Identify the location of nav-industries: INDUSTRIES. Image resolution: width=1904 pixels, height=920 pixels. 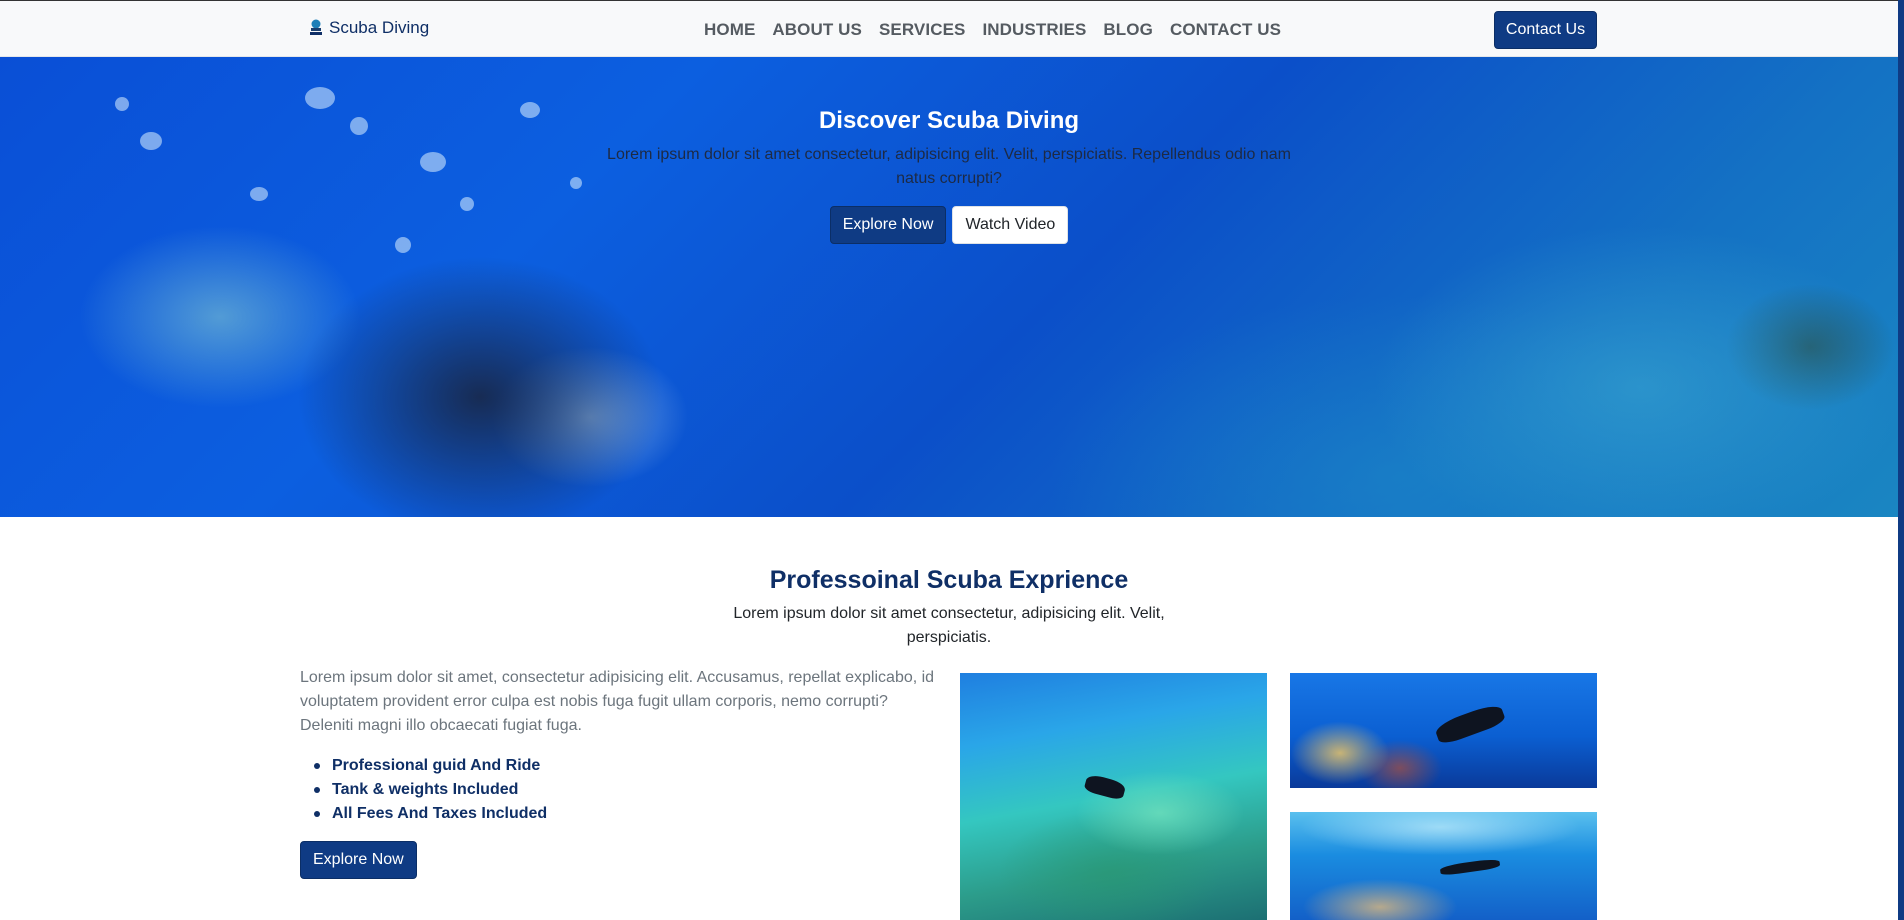
(1034, 30).